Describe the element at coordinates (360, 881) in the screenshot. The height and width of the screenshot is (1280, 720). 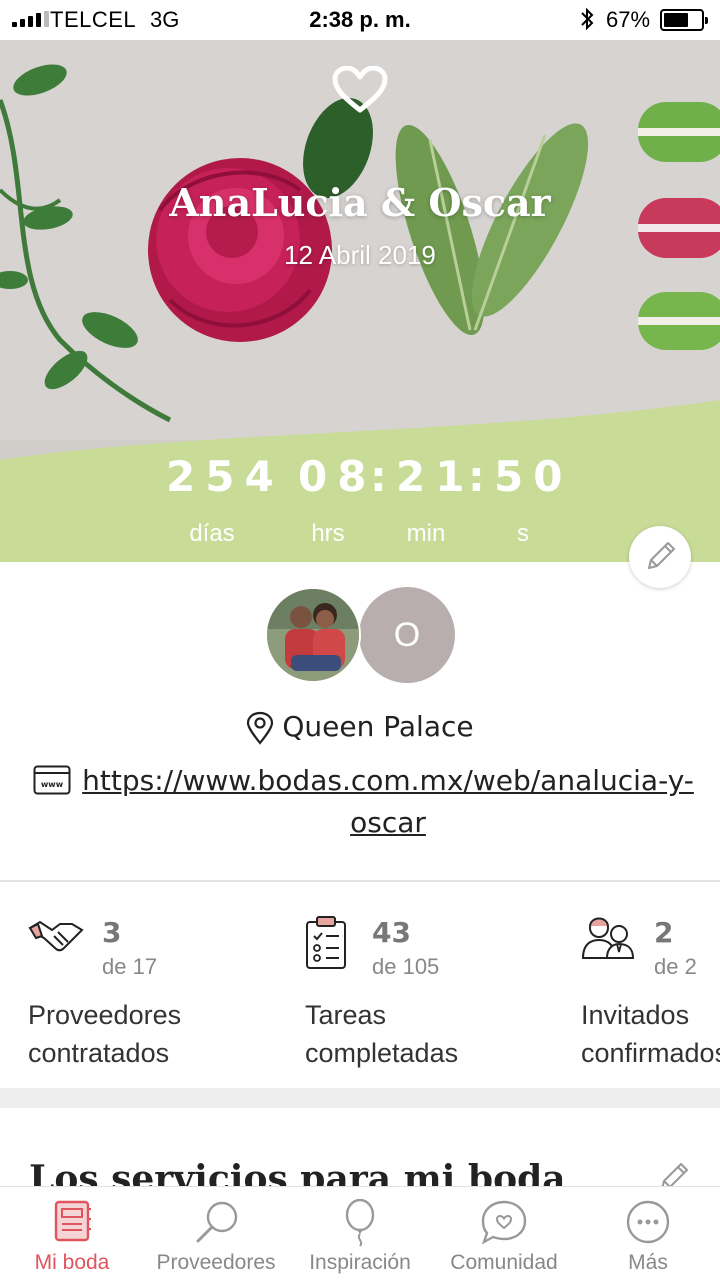
I see `section-divider` at that location.